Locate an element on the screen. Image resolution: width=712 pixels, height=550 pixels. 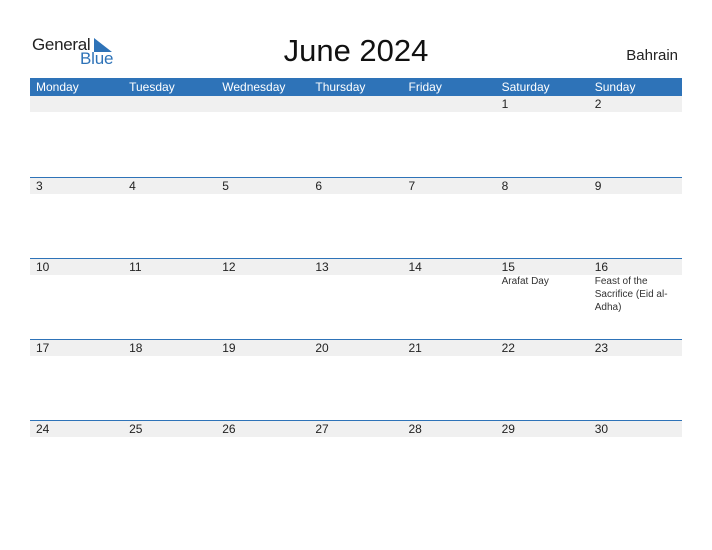
day-number: 6 is located at coordinates (319, 186).